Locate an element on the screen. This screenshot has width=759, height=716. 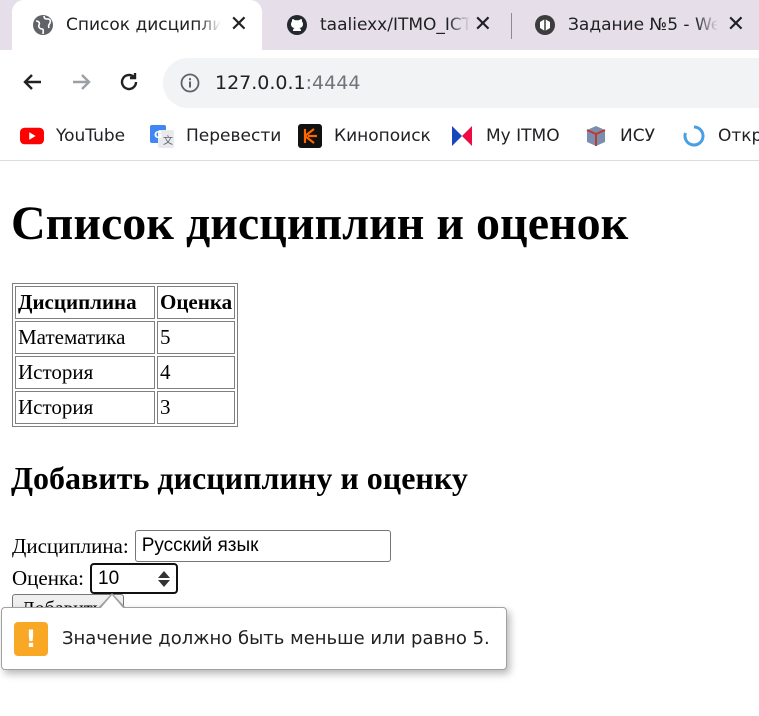
tab-active: Список дисциплин и оценок ✕ is located at coordinates (137, 25).